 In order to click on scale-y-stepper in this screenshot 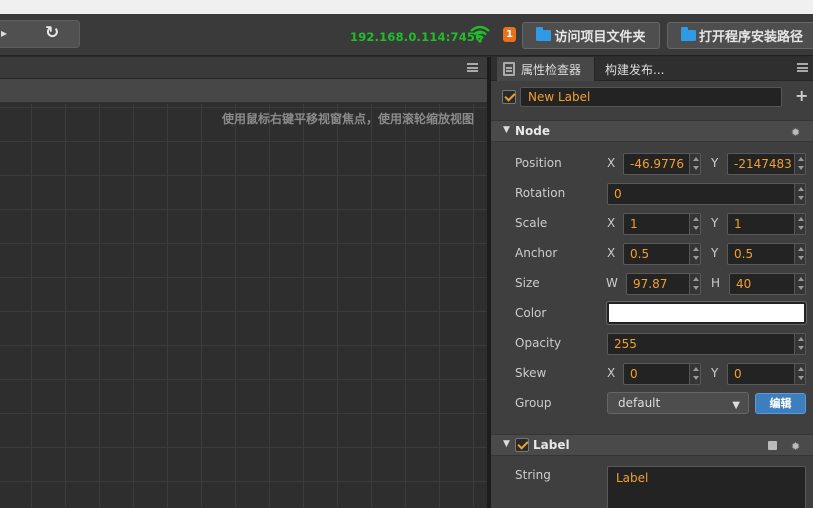, I will do `click(799, 224)`.